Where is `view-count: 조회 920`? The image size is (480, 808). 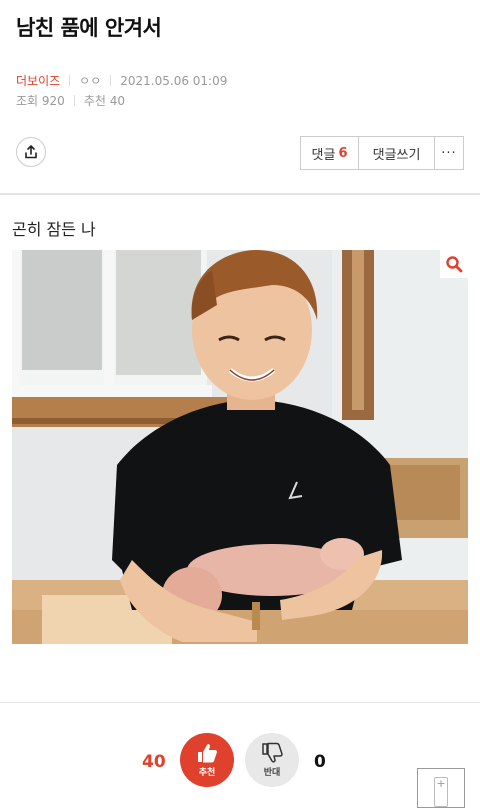 view-count: 조회 920 is located at coordinates (40, 101).